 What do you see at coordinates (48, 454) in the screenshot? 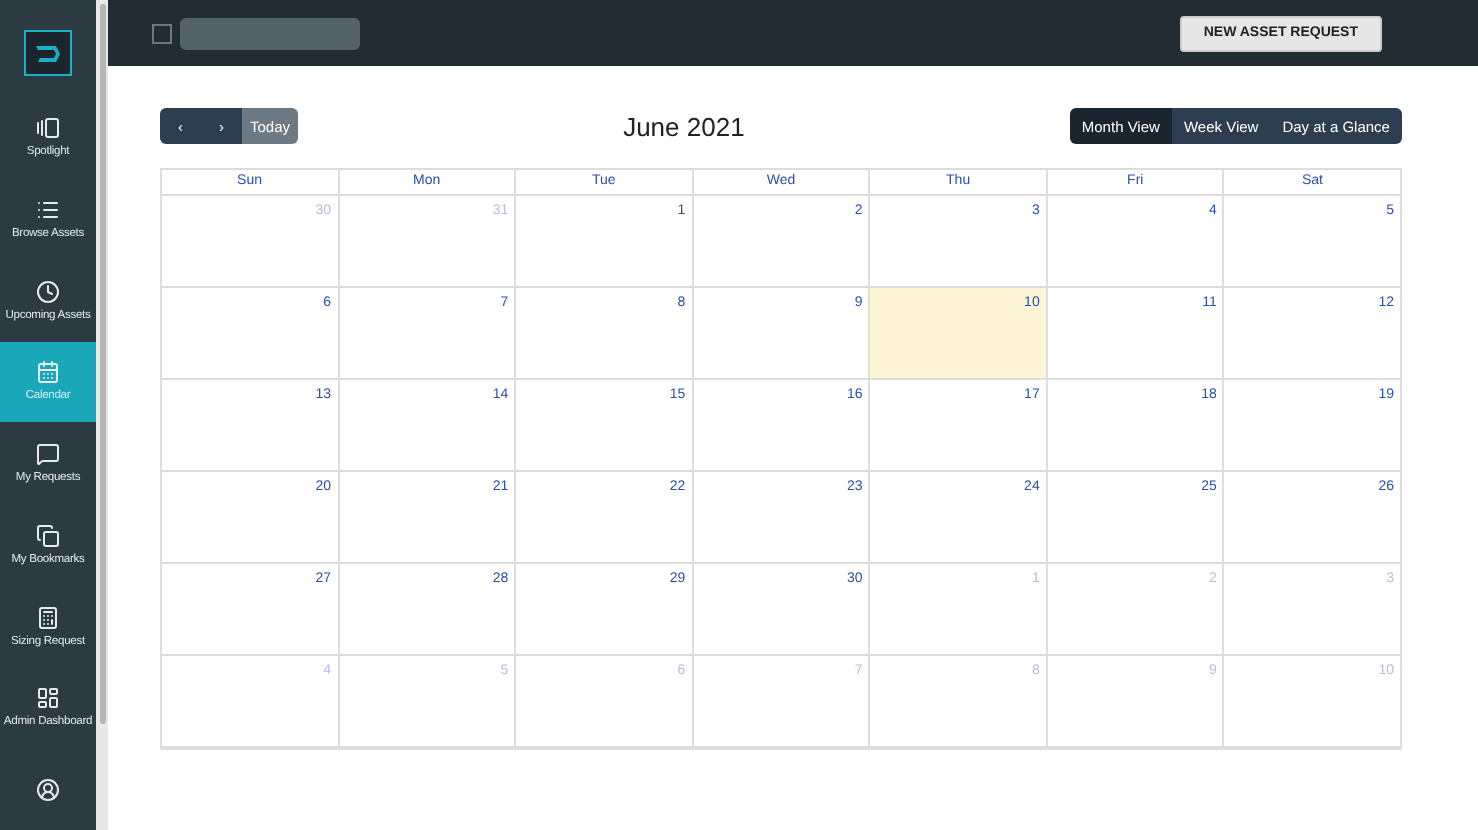
I see `chat-bubble-icon` at bounding box center [48, 454].